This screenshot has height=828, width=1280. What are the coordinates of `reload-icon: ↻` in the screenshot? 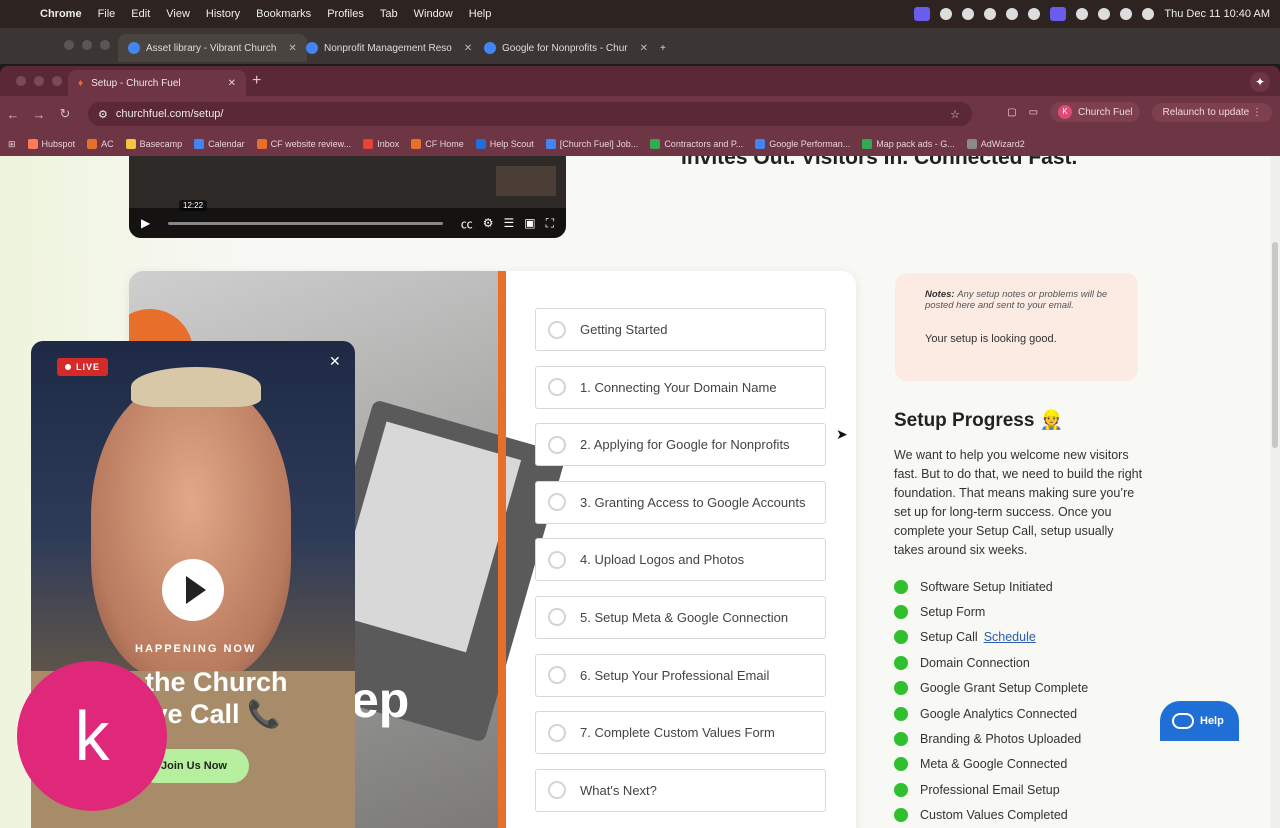 It's located at (65, 114).